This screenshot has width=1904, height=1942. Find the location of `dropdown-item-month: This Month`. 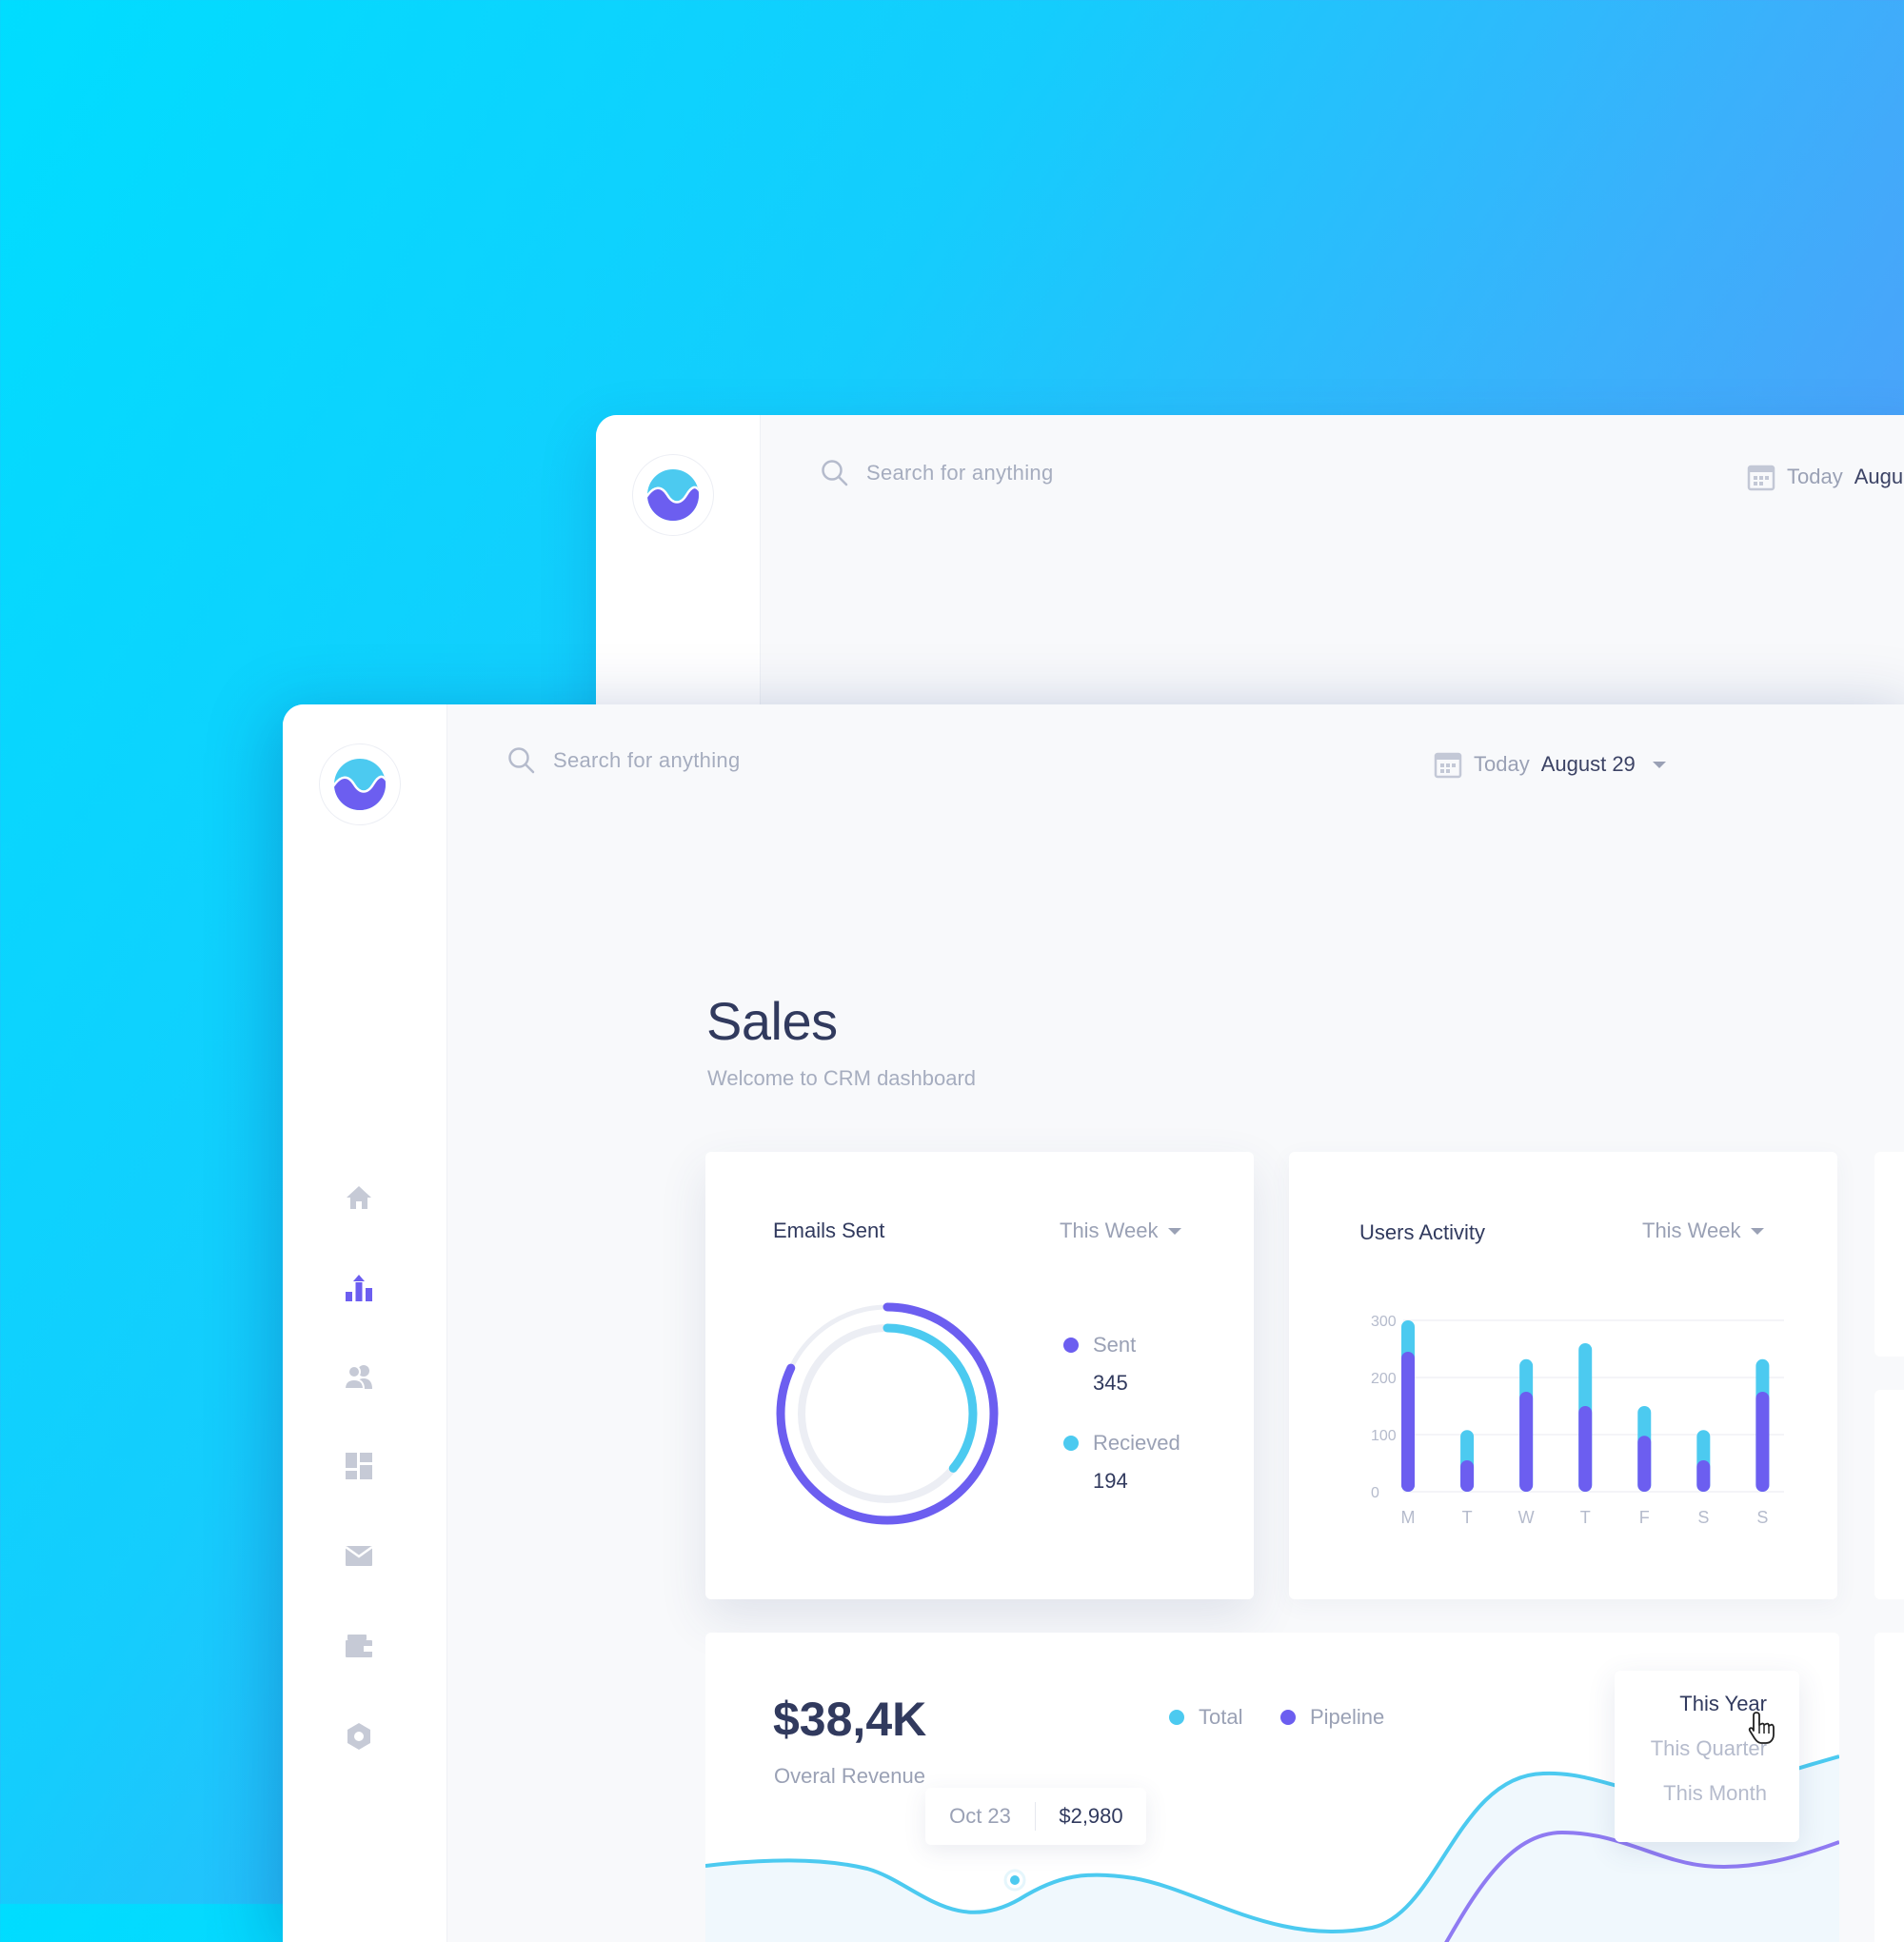

dropdown-item-month: This Month is located at coordinates (1715, 1793).